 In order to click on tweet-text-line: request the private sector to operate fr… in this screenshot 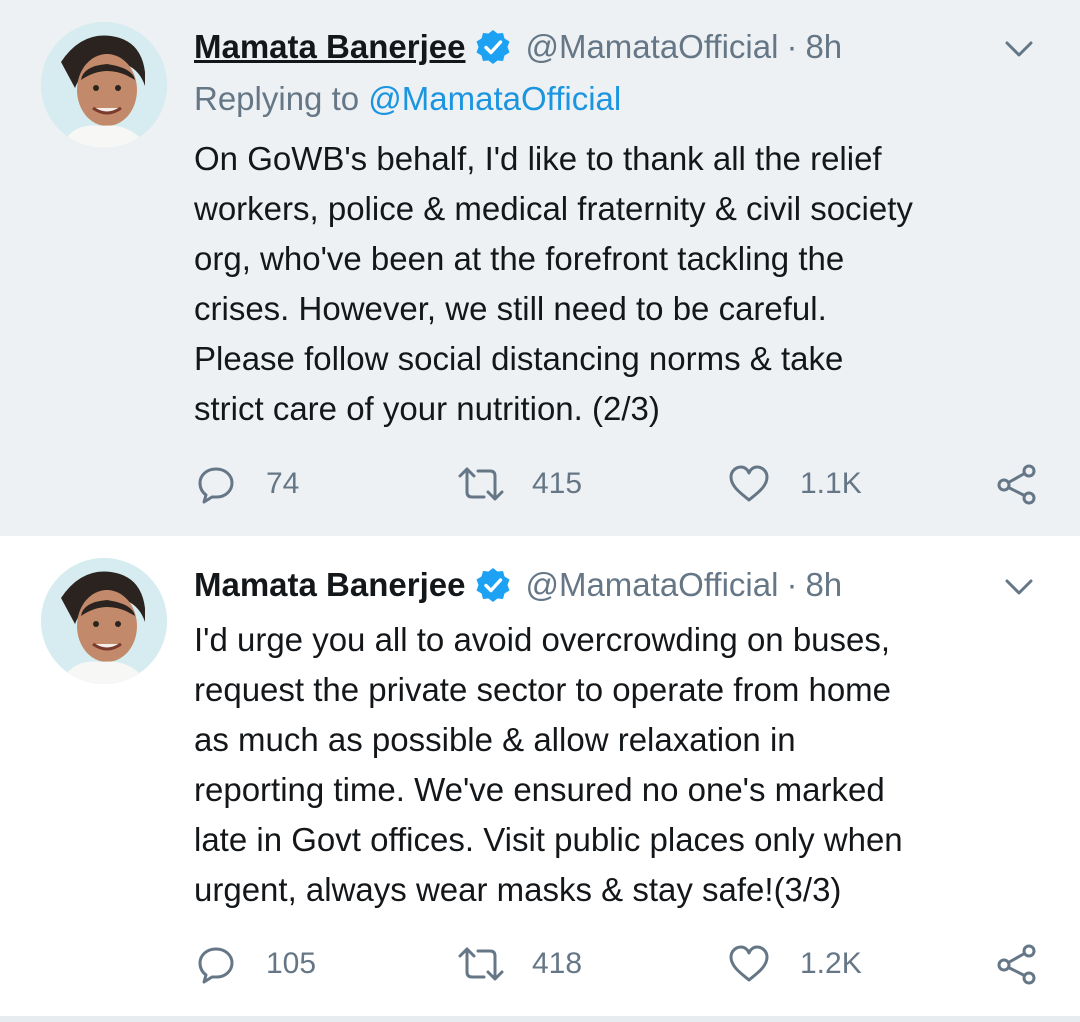, I will do `click(543, 689)`.